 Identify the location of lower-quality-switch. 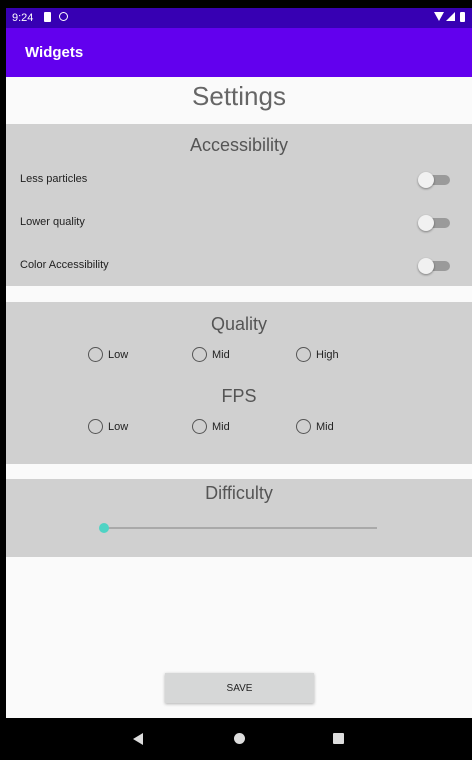
(434, 223).